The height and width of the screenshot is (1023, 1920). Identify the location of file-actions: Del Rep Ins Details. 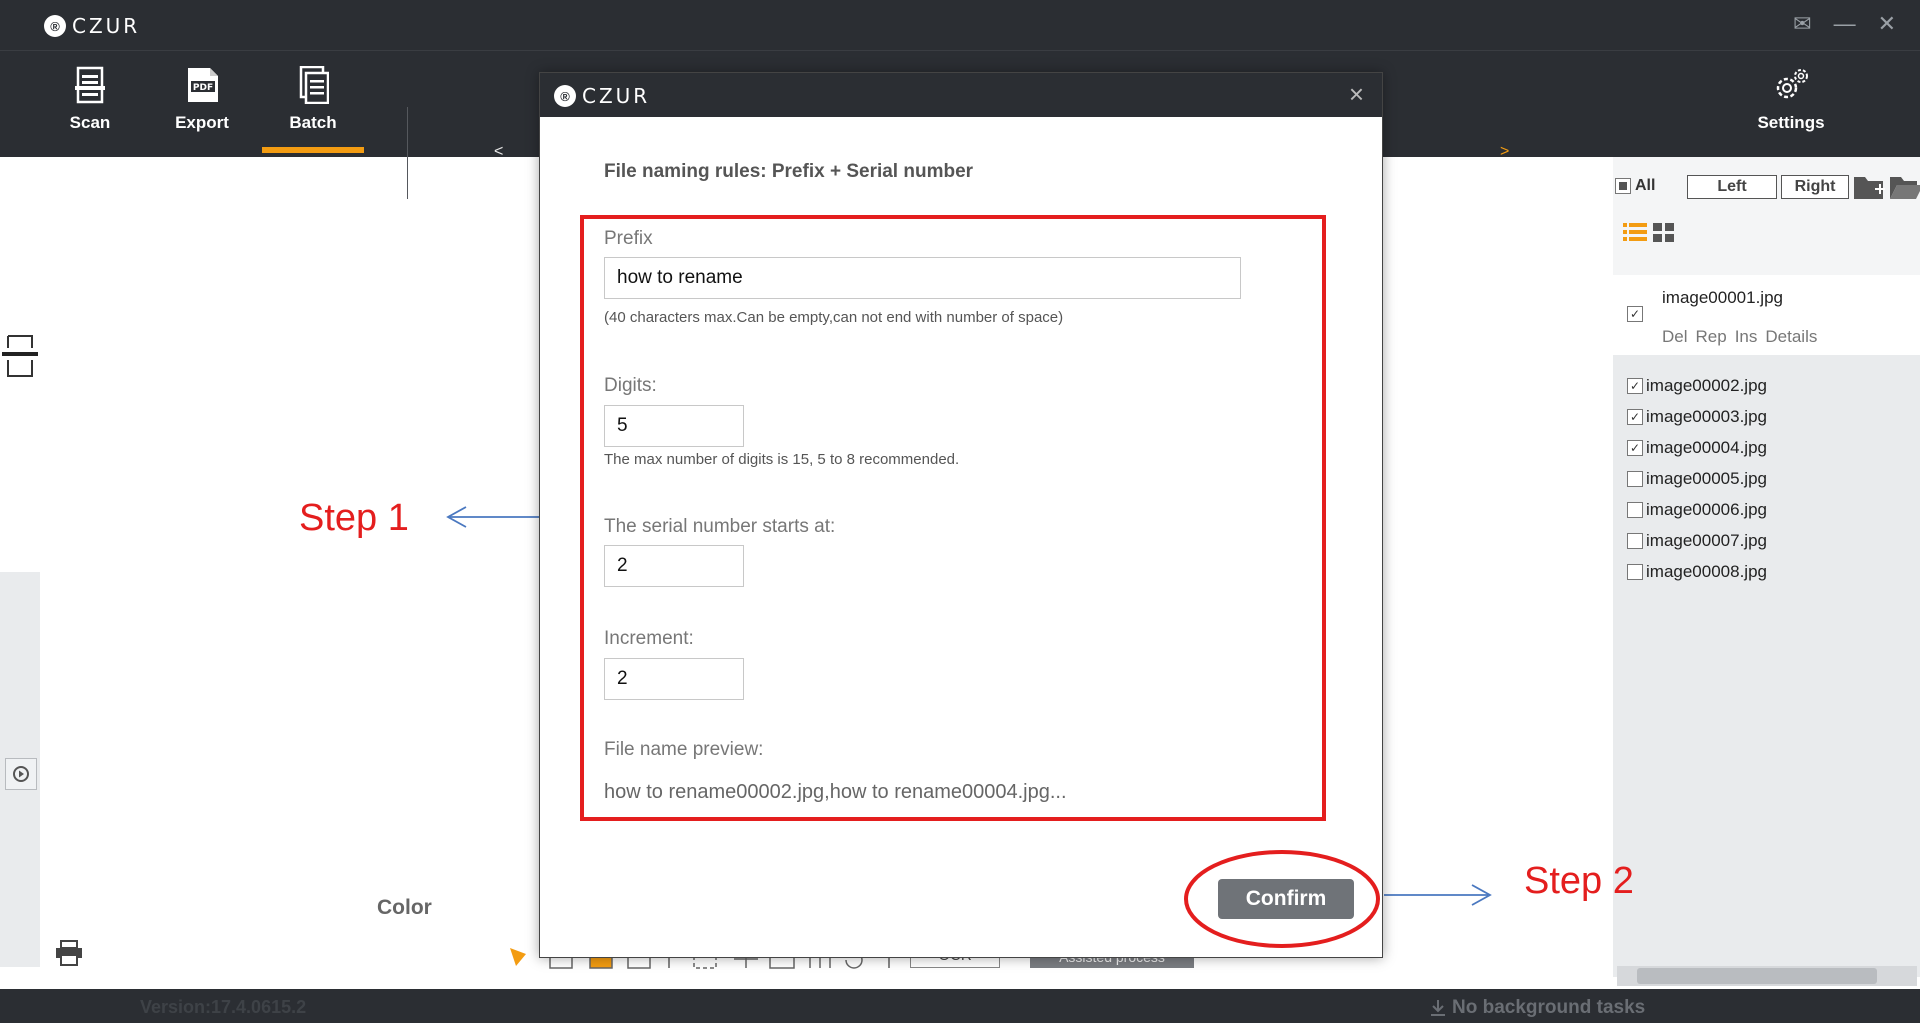
(1739, 337).